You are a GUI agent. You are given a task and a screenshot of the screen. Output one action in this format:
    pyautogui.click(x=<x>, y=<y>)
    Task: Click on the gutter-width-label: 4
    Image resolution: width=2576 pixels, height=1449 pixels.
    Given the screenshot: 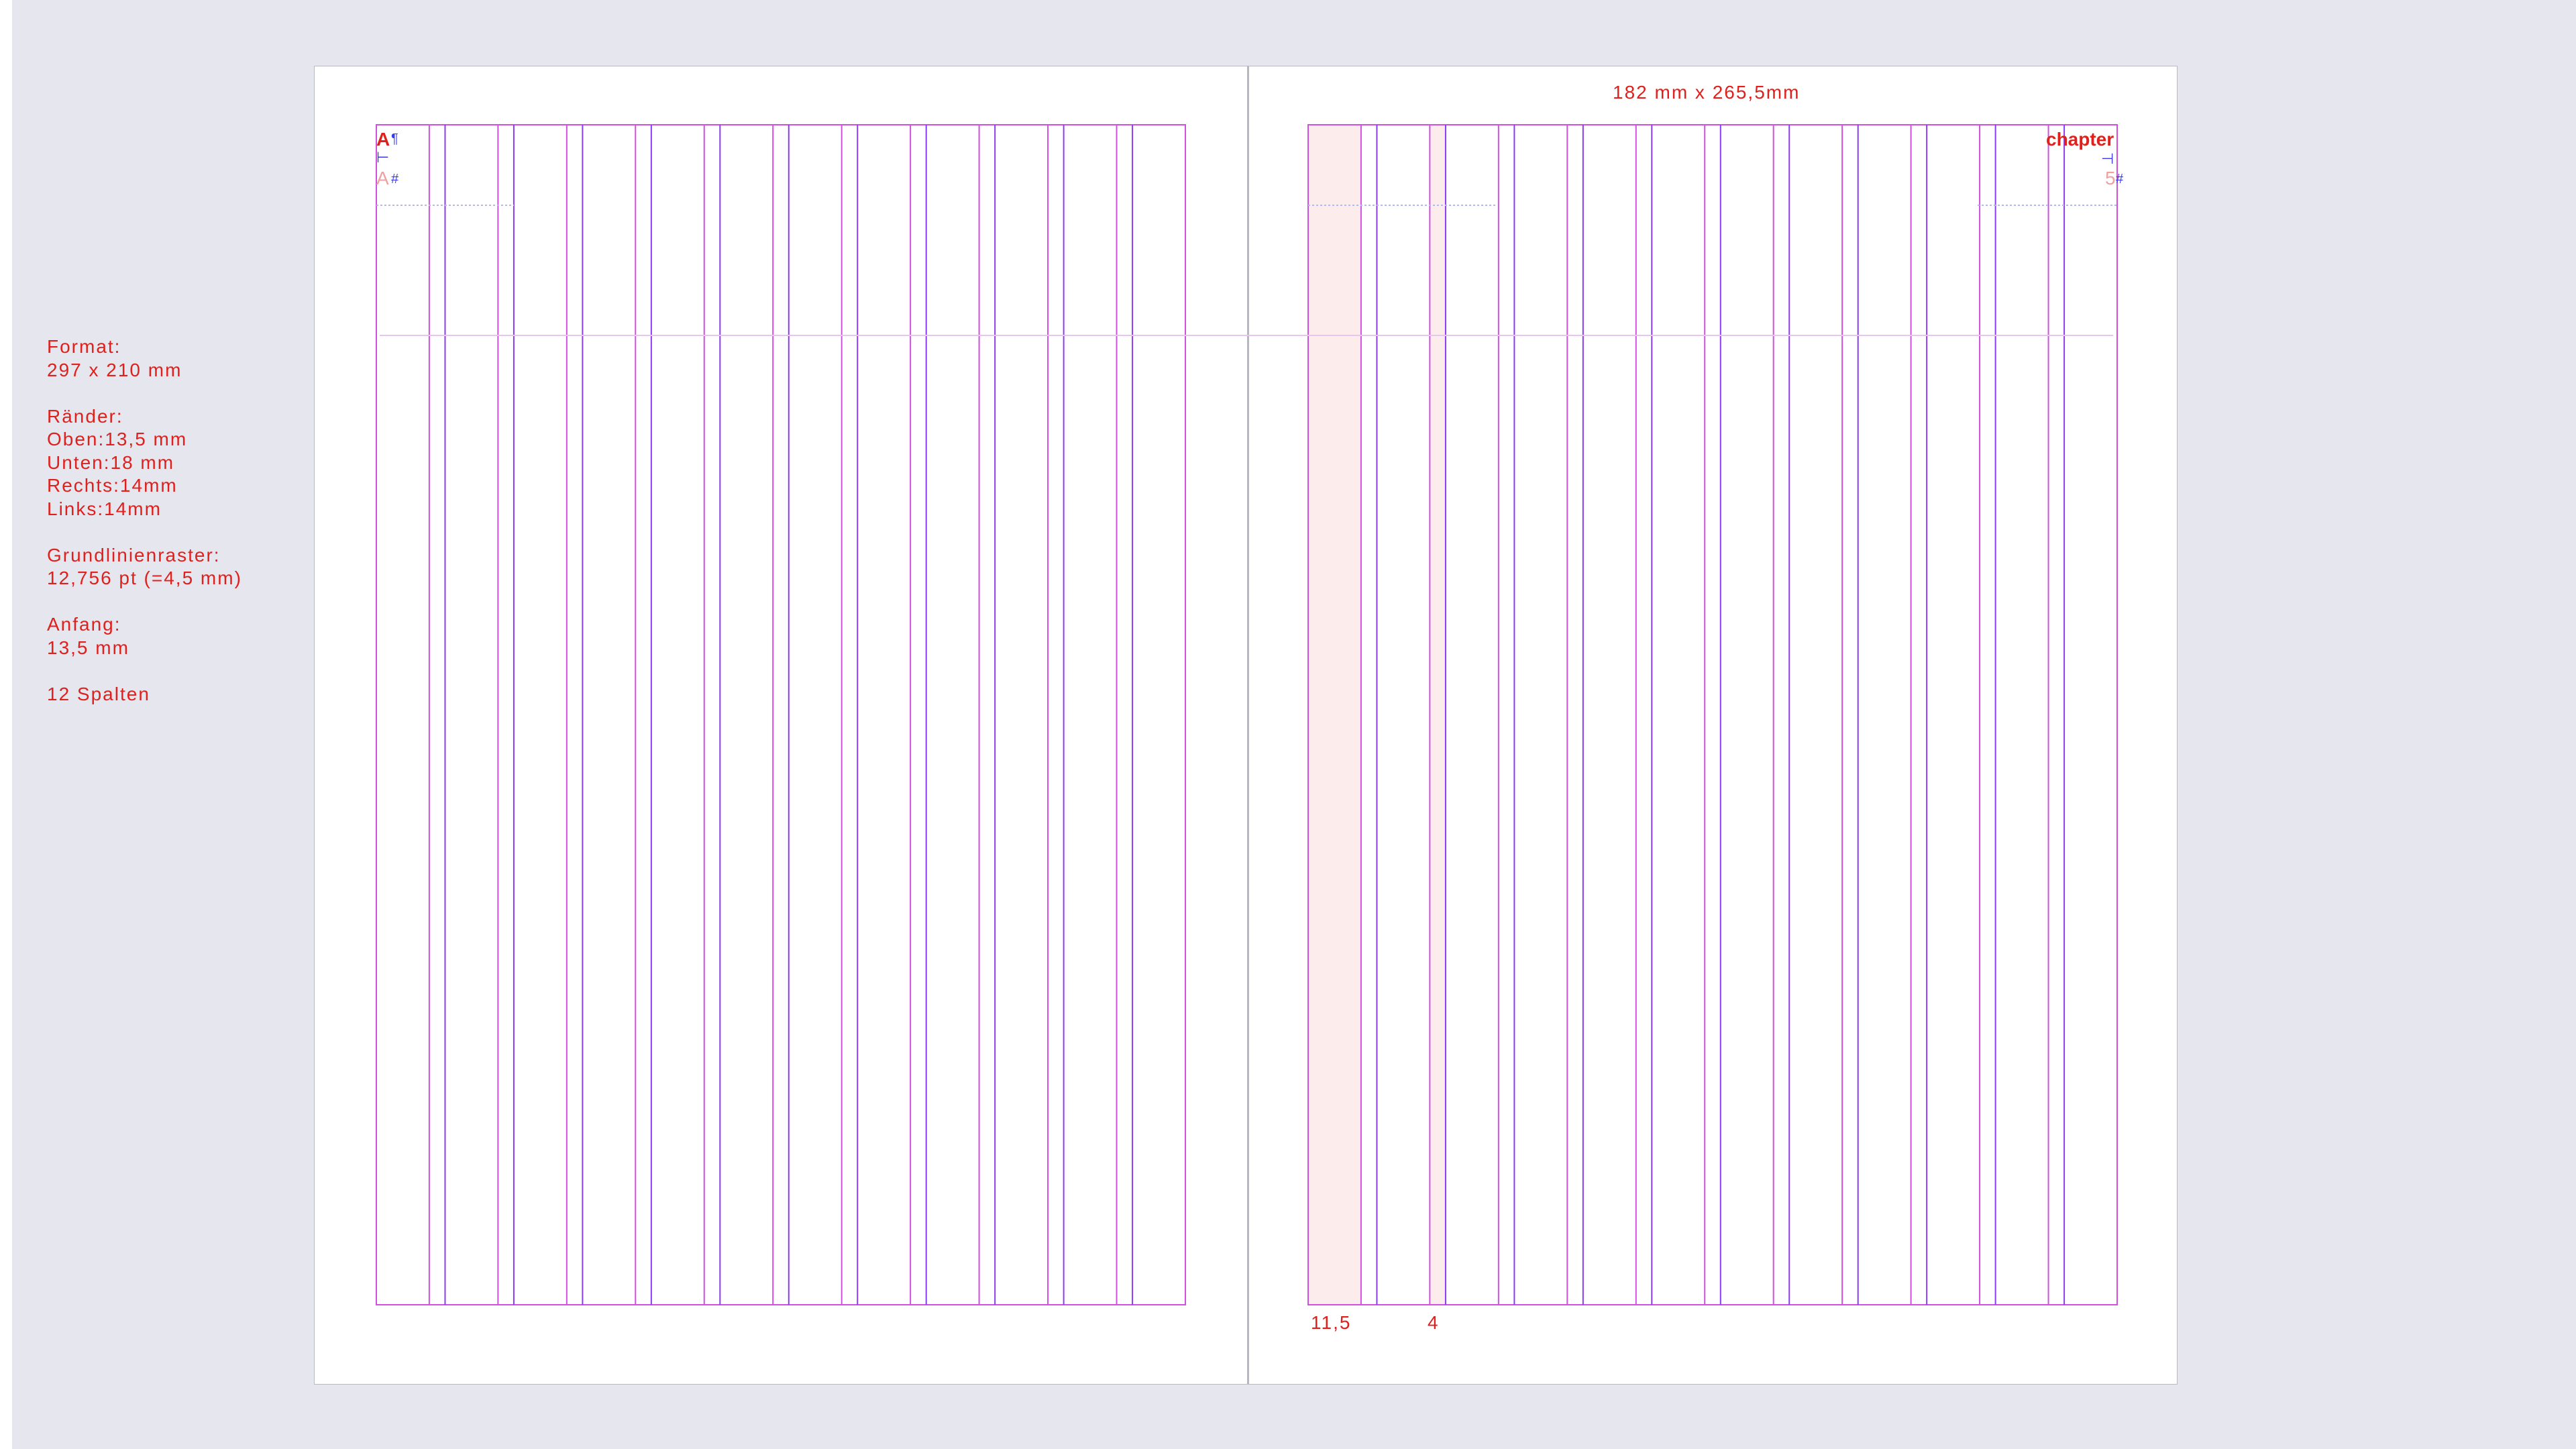 What is the action you would take?
    pyautogui.click(x=1434, y=1322)
    